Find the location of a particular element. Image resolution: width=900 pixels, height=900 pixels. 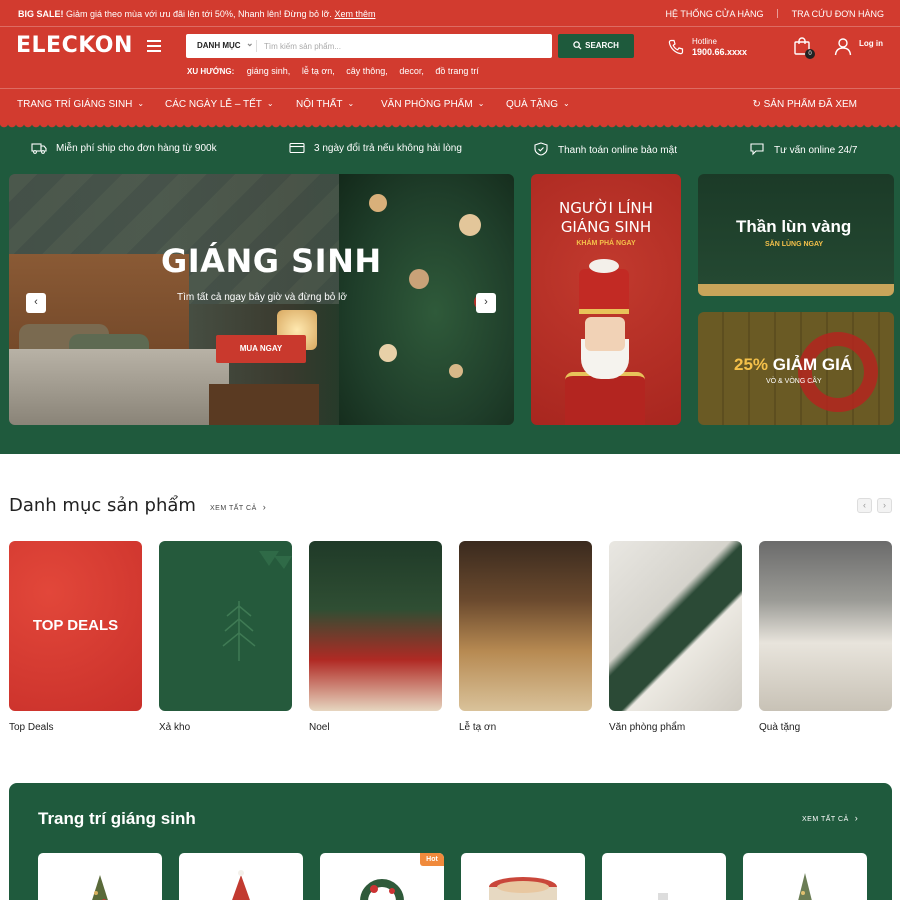

promo-subtitle: KHÁM PHÁ NGAY is located at coordinates (606, 243).